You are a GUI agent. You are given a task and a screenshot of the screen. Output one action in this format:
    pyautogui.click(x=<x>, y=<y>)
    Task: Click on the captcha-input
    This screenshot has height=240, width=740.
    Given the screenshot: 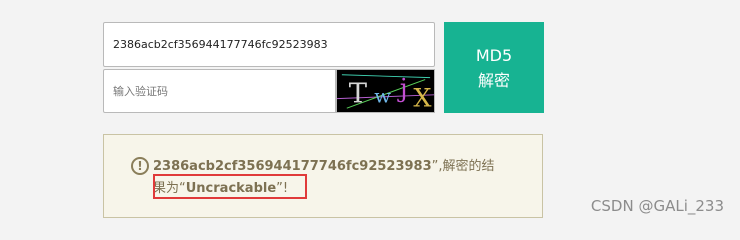 What is the action you would take?
    pyautogui.click(x=219, y=91)
    